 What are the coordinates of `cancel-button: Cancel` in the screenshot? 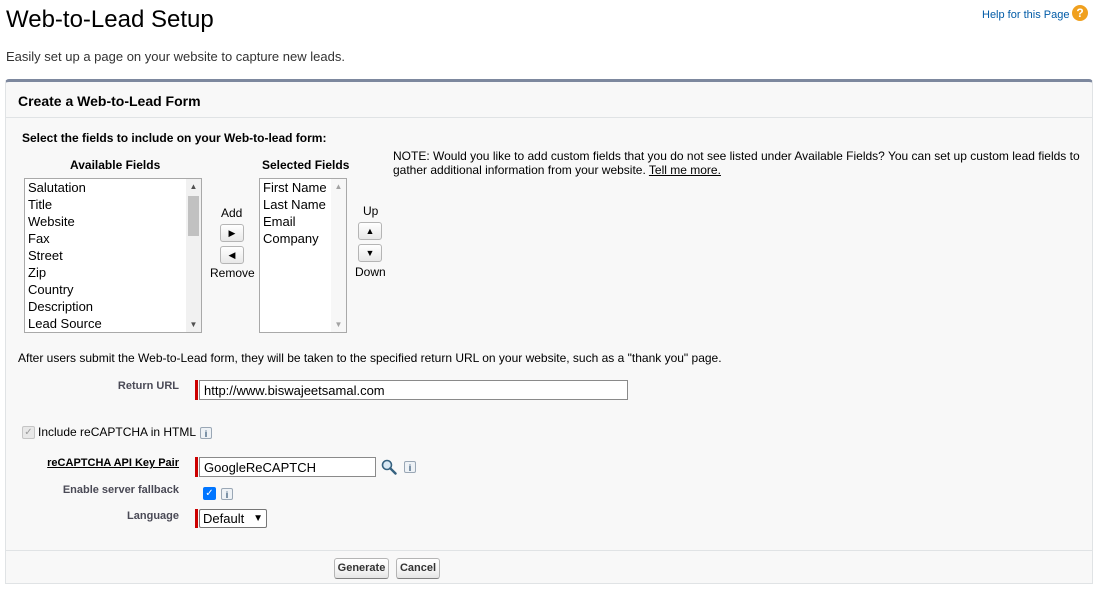 It's located at (418, 568).